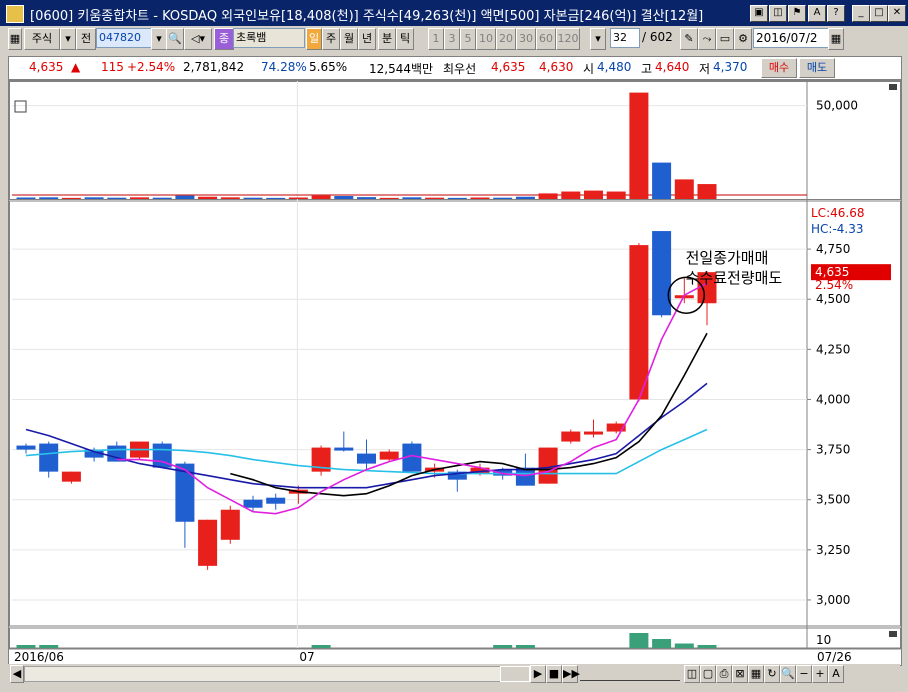 This screenshot has width=908, height=692. What do you see at coordinates (837, 229) in the screenshot?
I see `hc-label: HC:-4.33` at bounding box center [837, 229].